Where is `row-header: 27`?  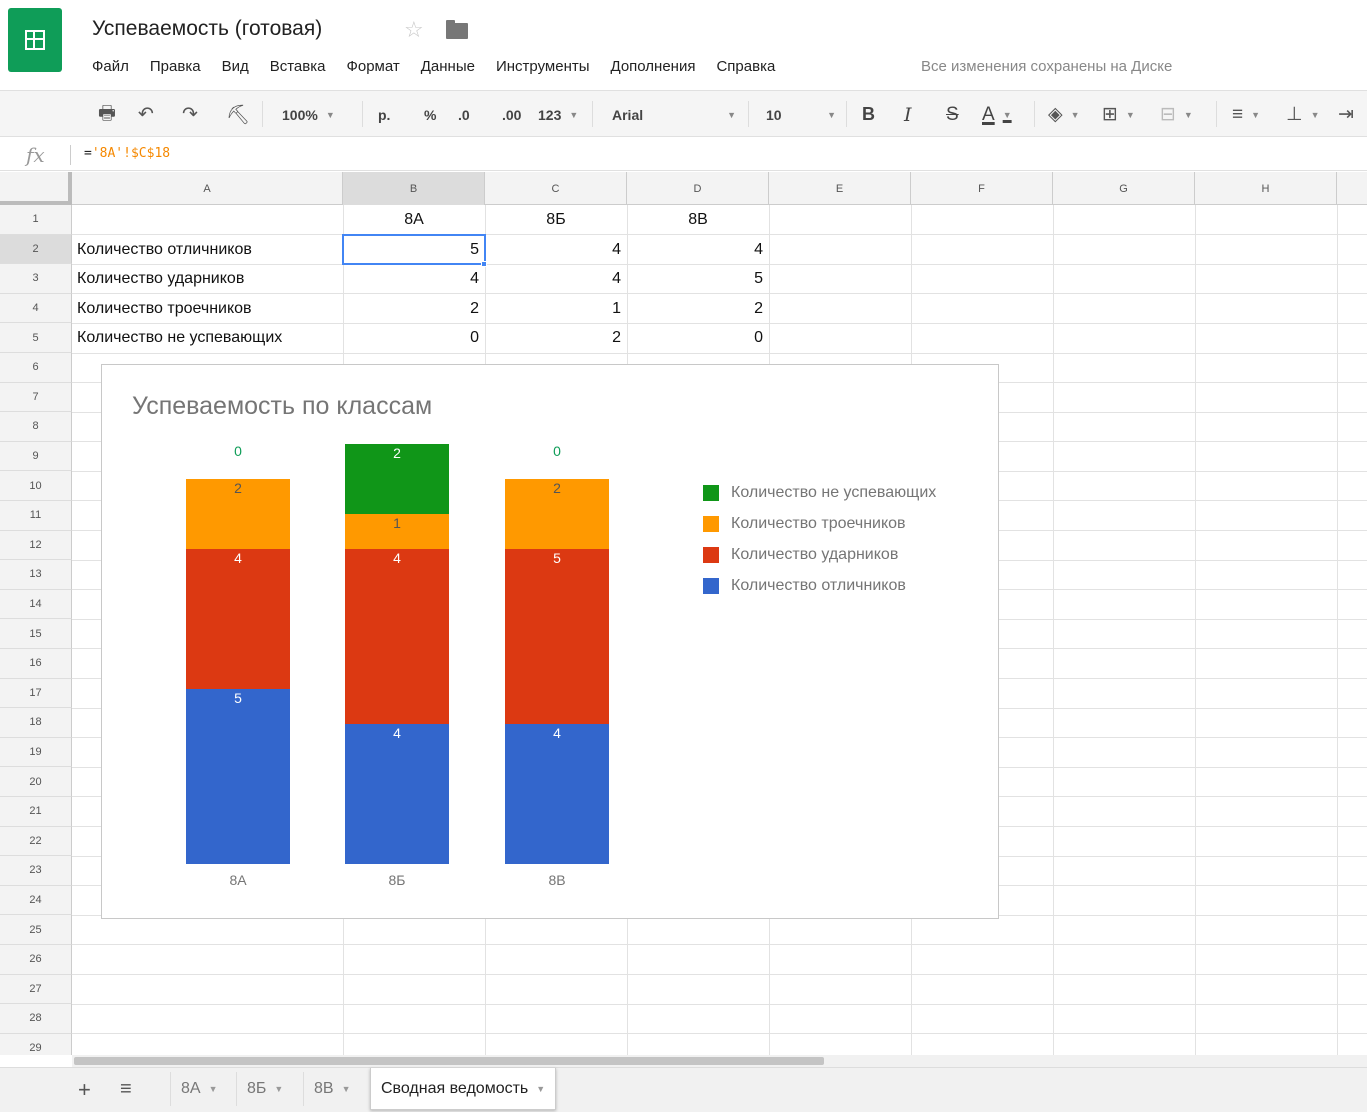 row-header: 27 is located at coordinates (36, 989).